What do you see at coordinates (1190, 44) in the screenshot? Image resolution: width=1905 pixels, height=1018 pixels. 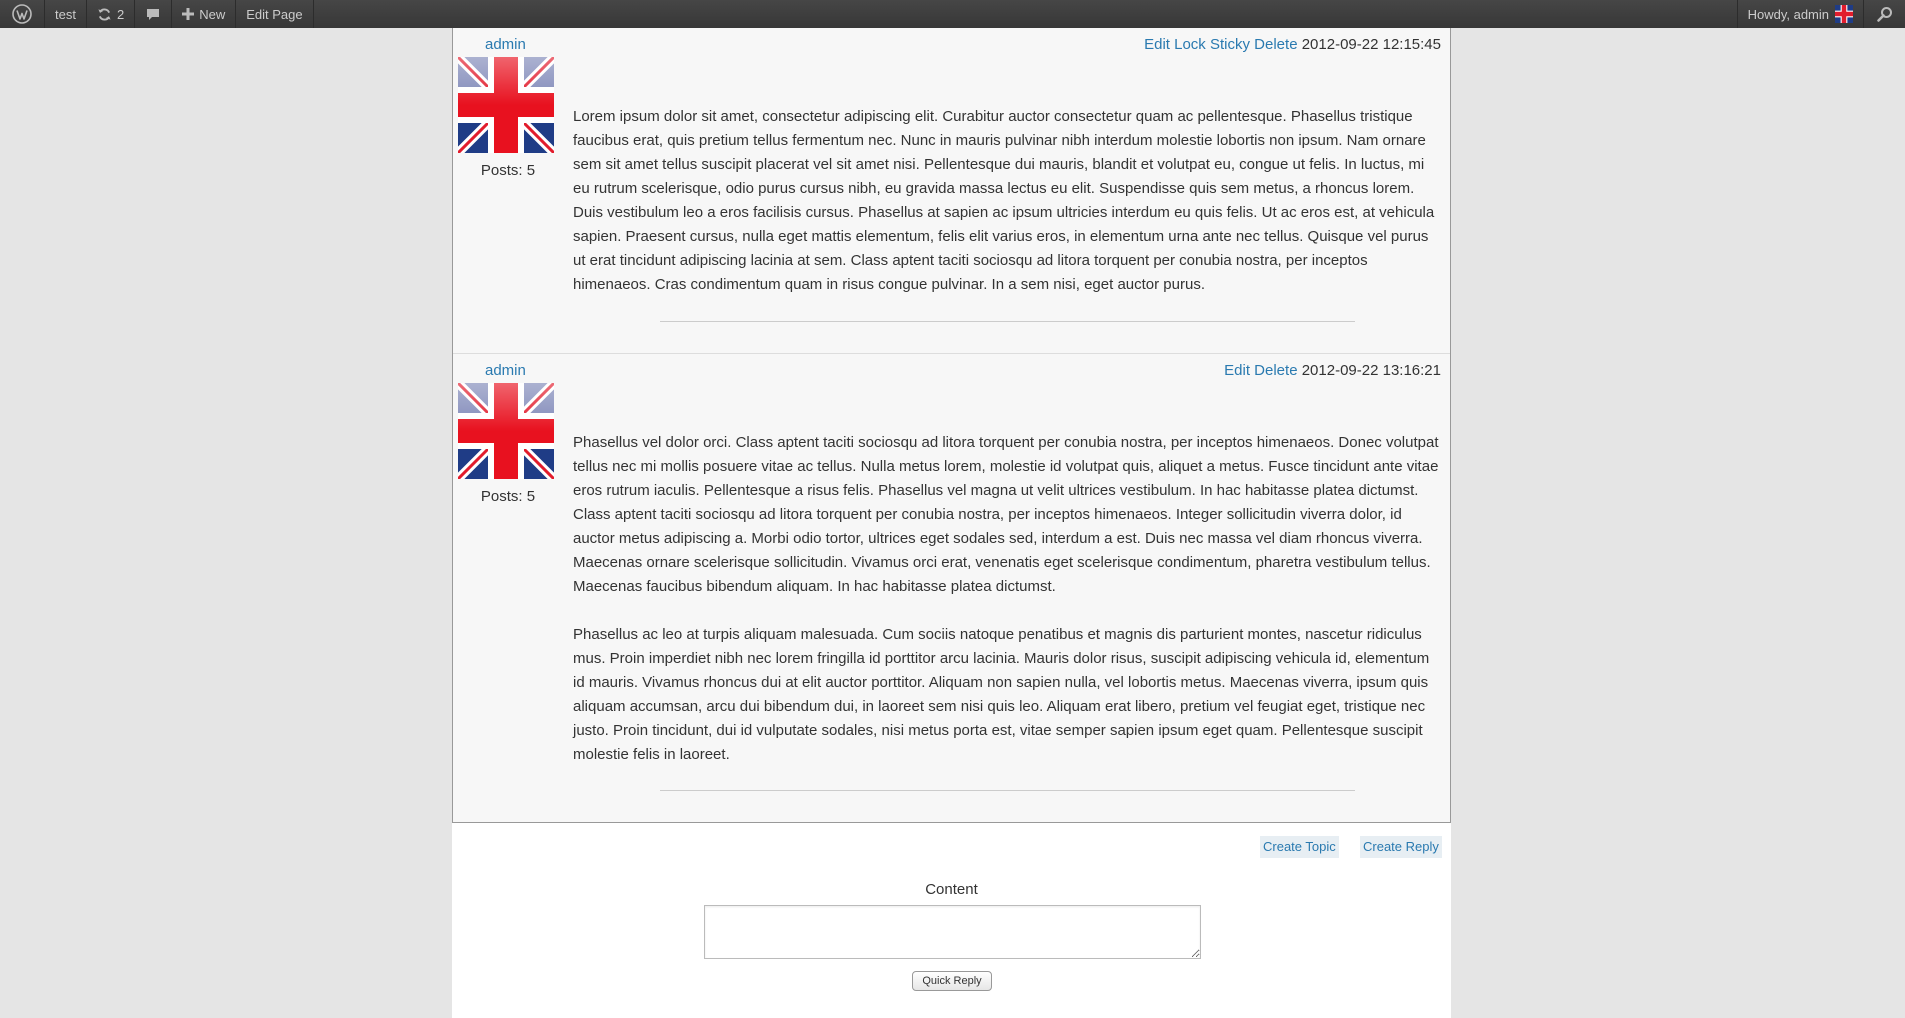 I see `lock-link: Lock` at bounding box center [1190, 44].